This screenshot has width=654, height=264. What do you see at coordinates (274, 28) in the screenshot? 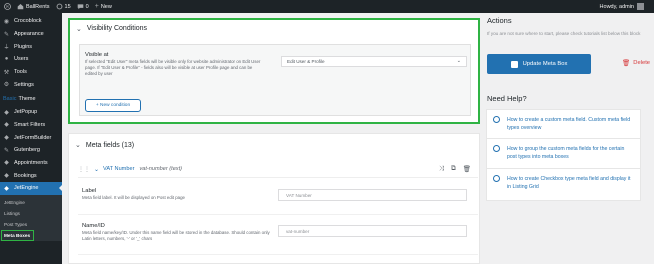
I see `visibility-panel-header: ⌄ Visibility Conditions` at bounding box center [274, 28].